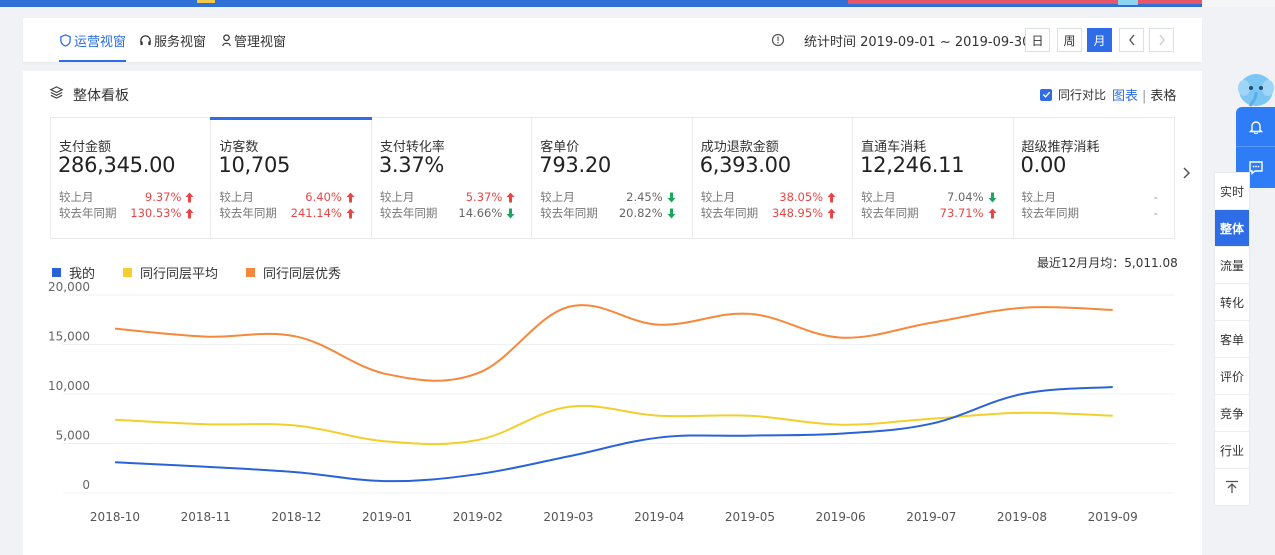  Describe the element at coordinates (1232, 302) in the screenshot. I see `side-nav-item: 转化` at that location.